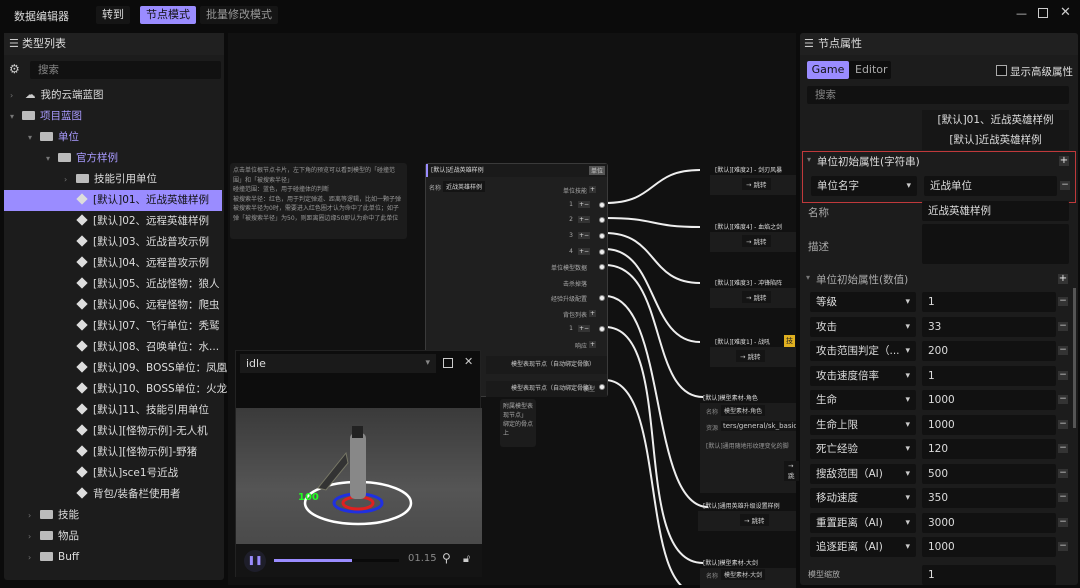 This screenshot has width=1080, height=588. What do you see at coordinates (448, 363) in the screenshot?
I see `maximize-preview-button` at bounding box center [448, 363].